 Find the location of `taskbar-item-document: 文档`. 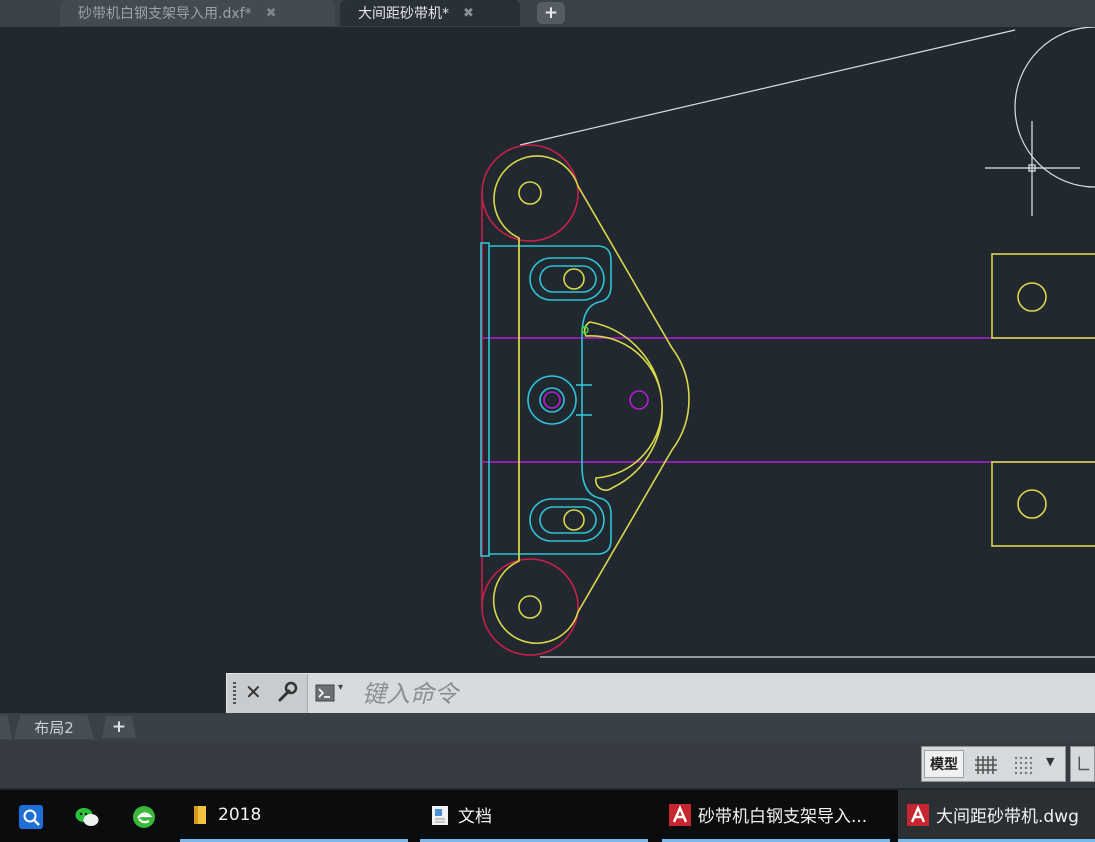

taskbar-item-document: 文档 is located at coordinates (534, 816).